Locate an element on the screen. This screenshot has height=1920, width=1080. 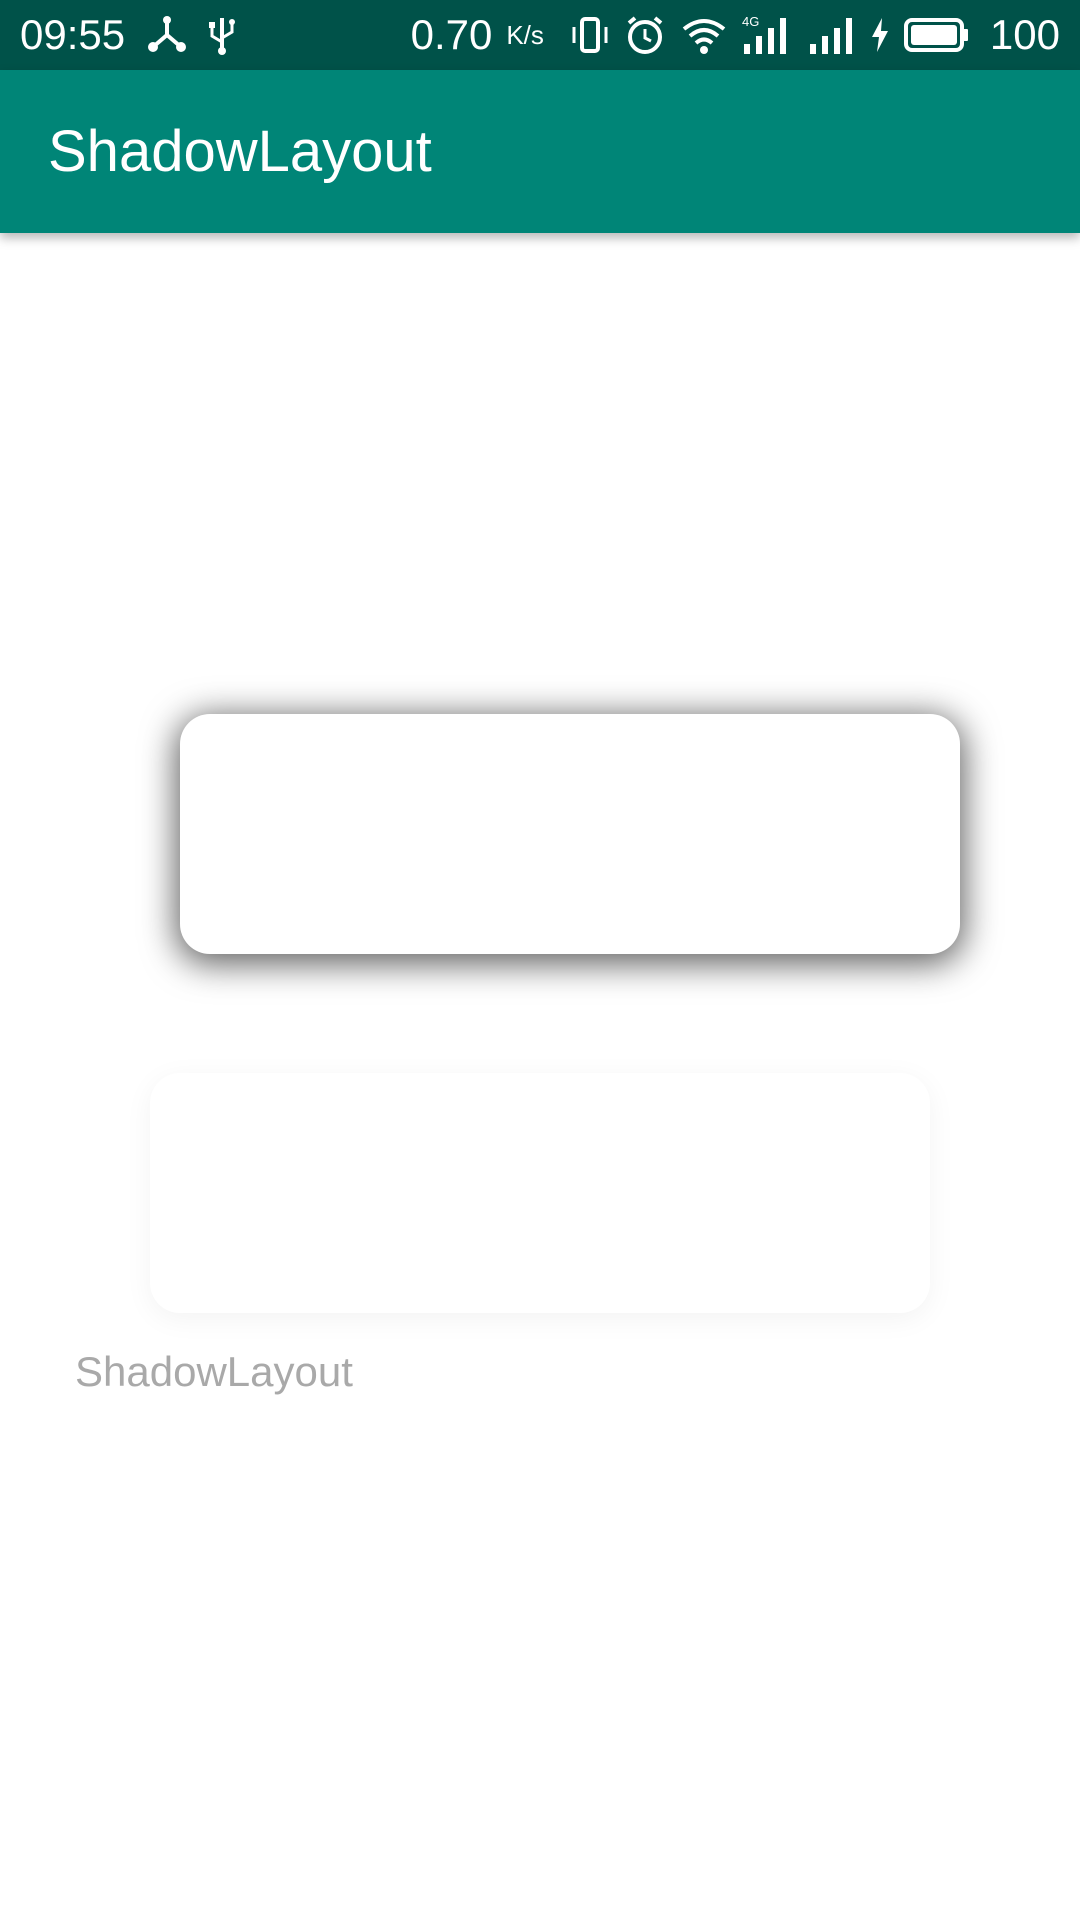
signal-icon is located at coordinates (832, 35).